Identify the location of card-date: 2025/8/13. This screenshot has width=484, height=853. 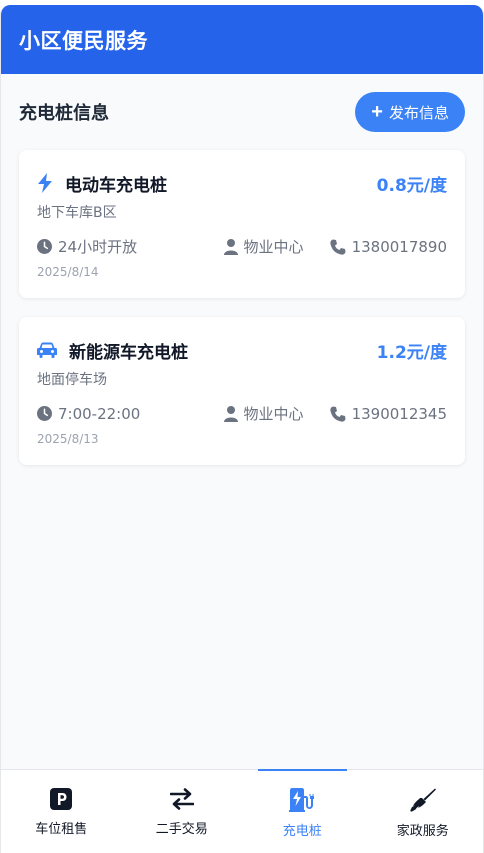
(68, 439).